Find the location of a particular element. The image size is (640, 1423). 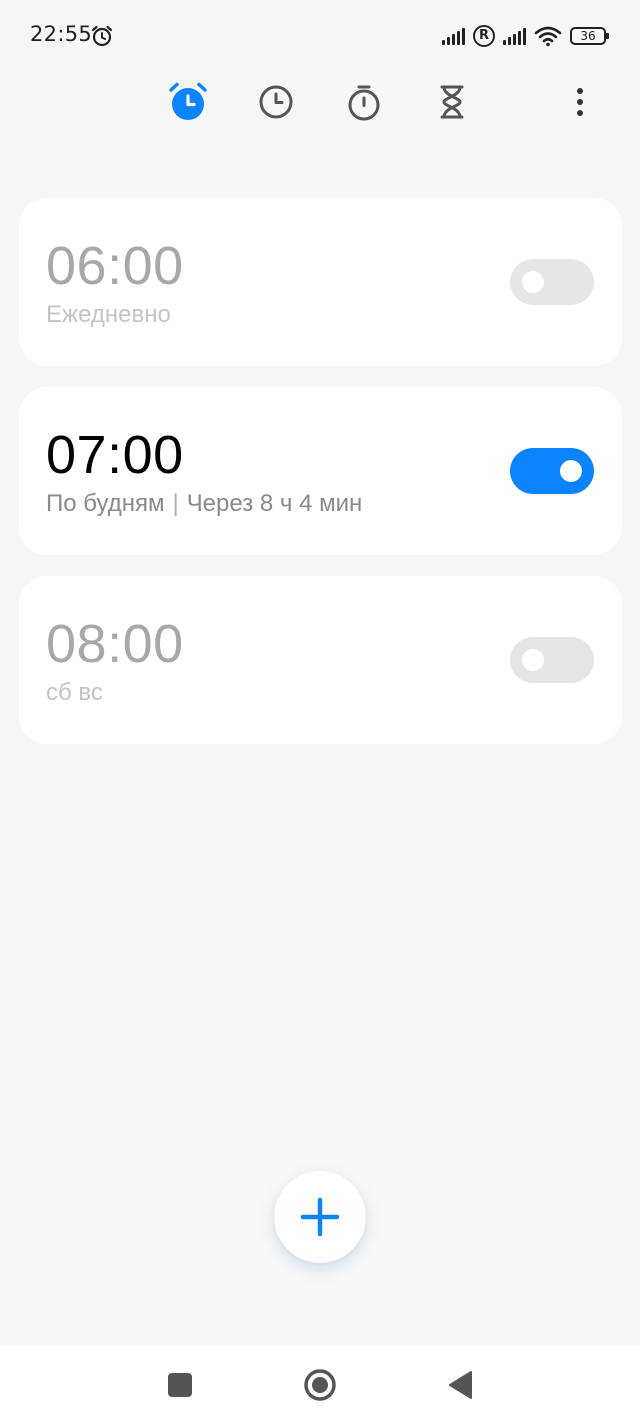

tab-alarm is located at coordinates (188, 102).